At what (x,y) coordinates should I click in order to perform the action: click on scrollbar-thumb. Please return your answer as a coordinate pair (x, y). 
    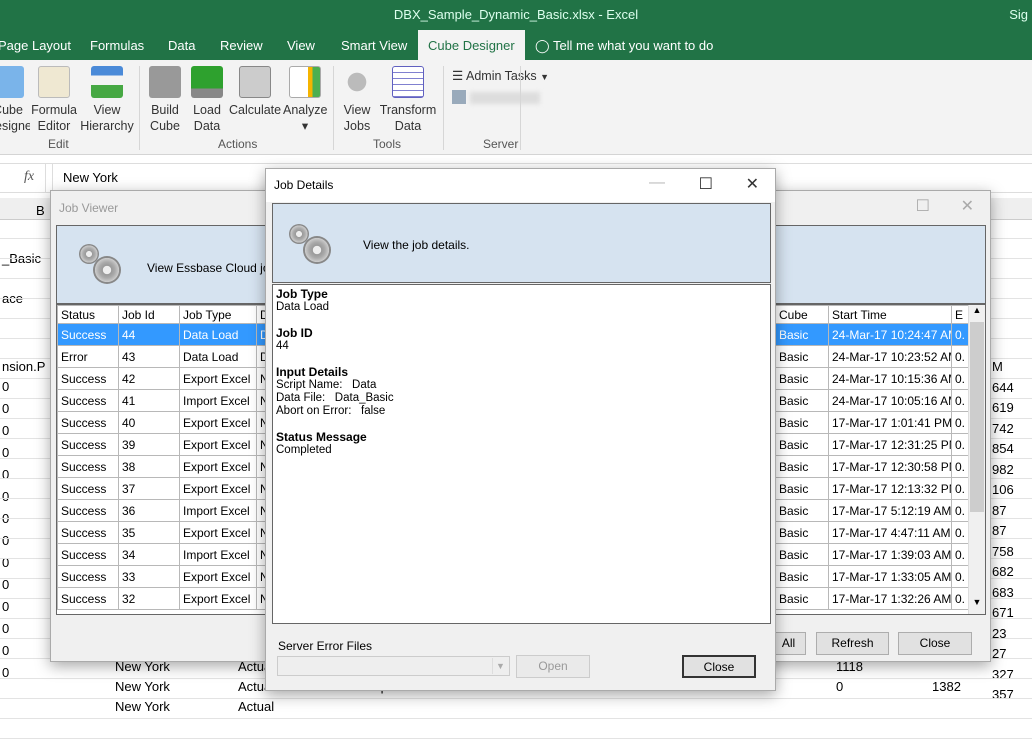
    Looking at the image, I should click on (977, 417).